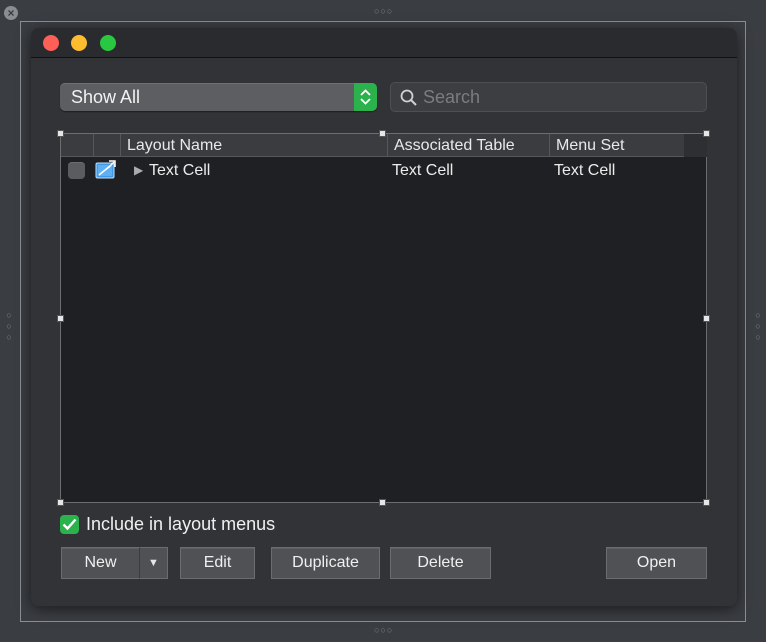  I want to click on search-icon, so click(408, 97).